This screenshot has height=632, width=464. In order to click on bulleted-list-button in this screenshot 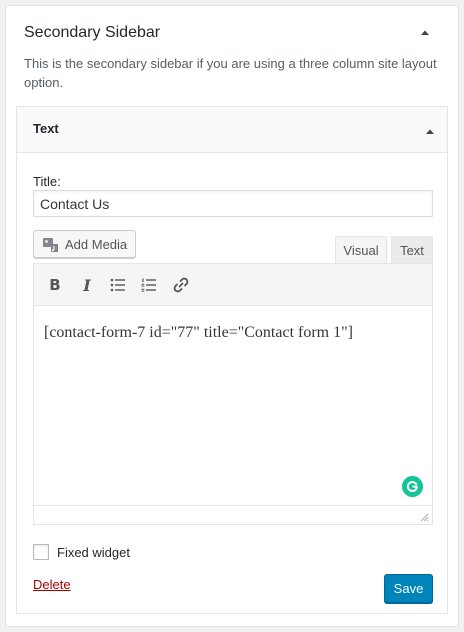, I will do `click(118, 285)`.